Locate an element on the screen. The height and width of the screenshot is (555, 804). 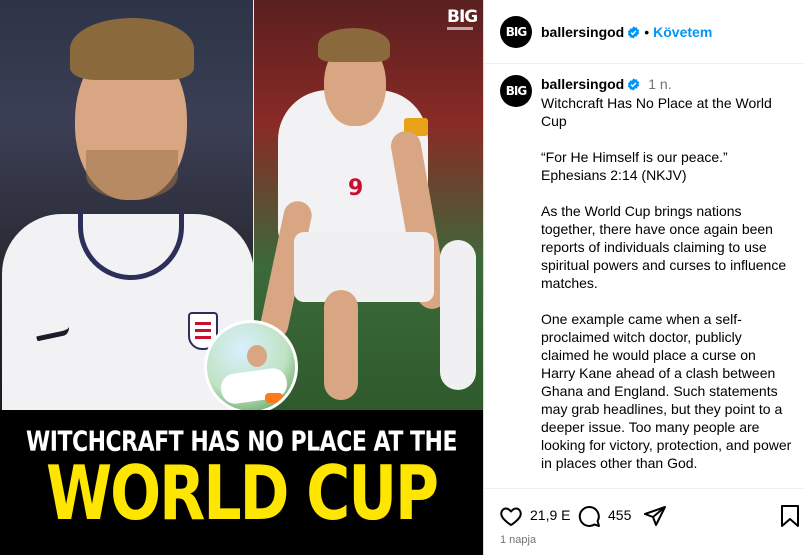
header-user: ballersingod • Követem is located at coordinates (626, 32).